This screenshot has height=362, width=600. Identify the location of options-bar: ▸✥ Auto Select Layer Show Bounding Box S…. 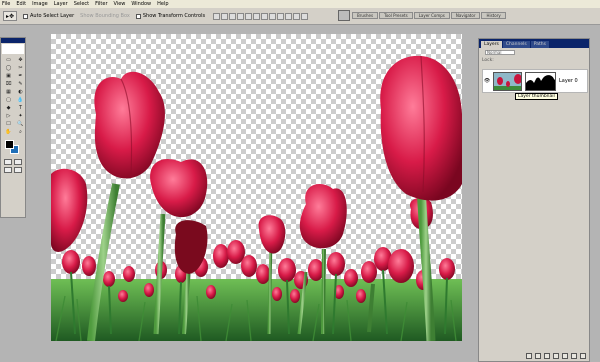
(300, 16).